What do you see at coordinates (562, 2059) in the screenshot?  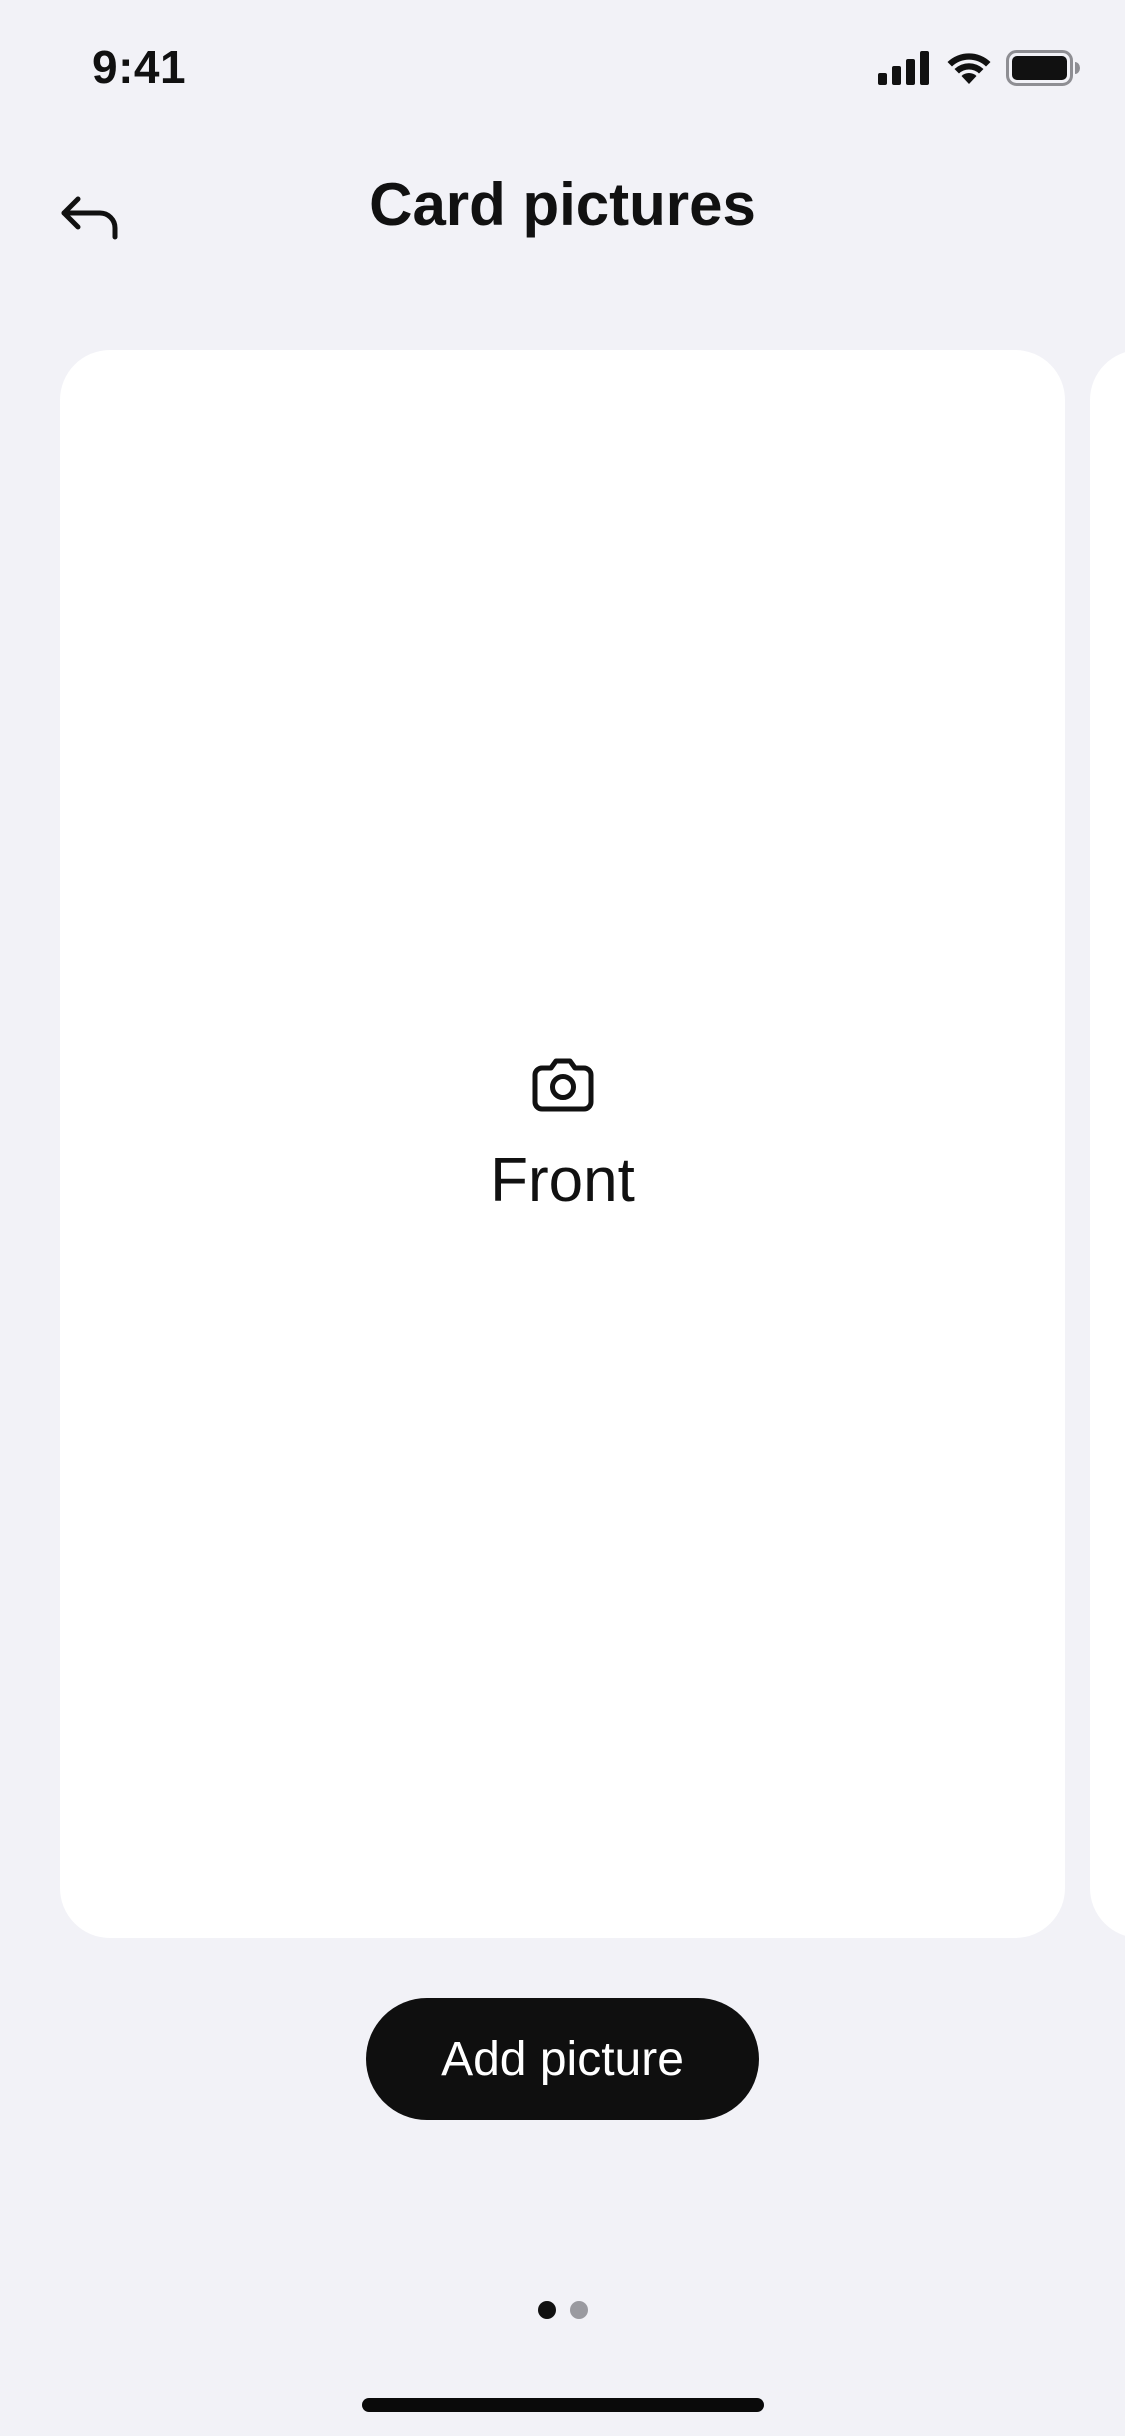 I see `add-picture-button: Add picture` at bounding box center [562, 2059].